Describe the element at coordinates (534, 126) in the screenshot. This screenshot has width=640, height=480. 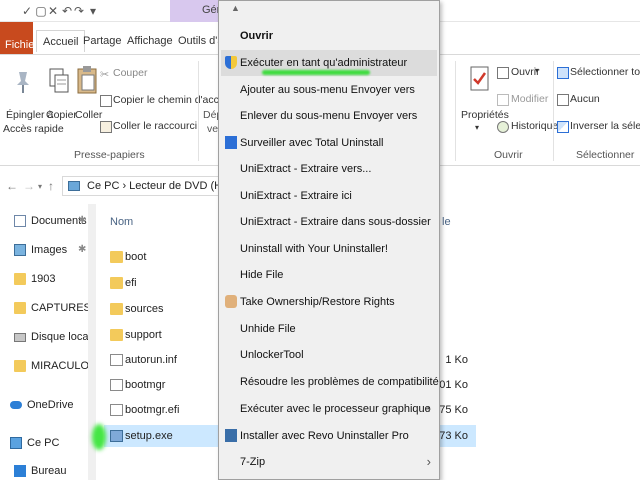
I see `history-button: Historique` at that location.